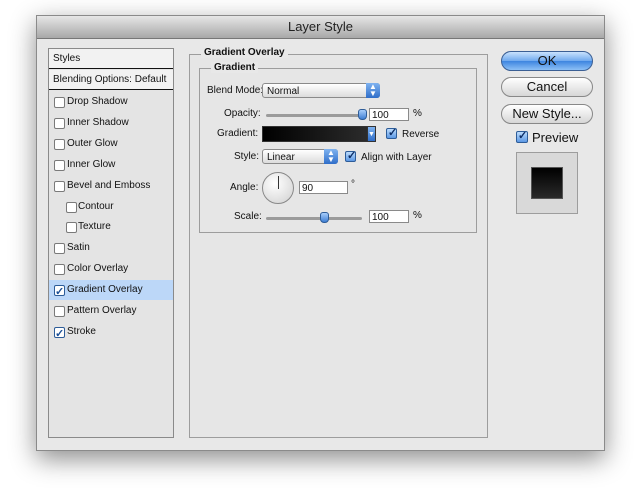  What do you see at coordinates (417, 113) in the screenshot?
I see `opacity-unit: %` at bounding box center [417, 113].